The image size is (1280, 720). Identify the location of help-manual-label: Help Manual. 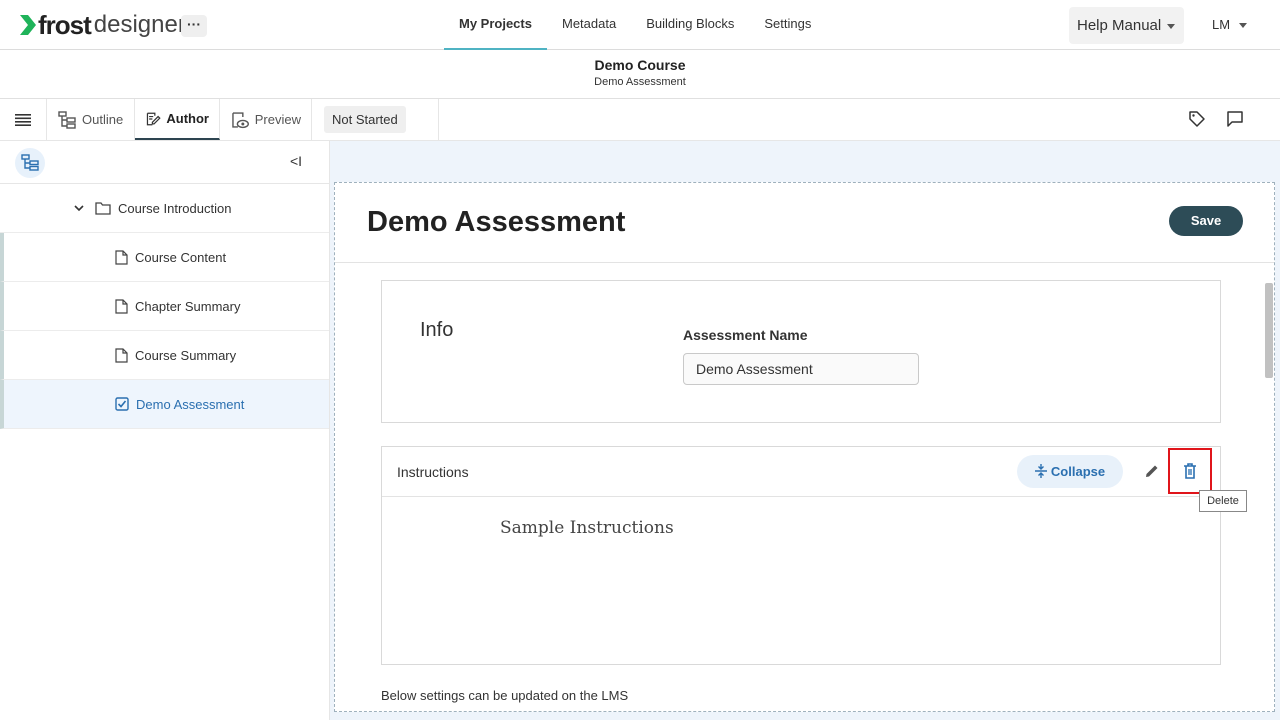
(1119, 25).